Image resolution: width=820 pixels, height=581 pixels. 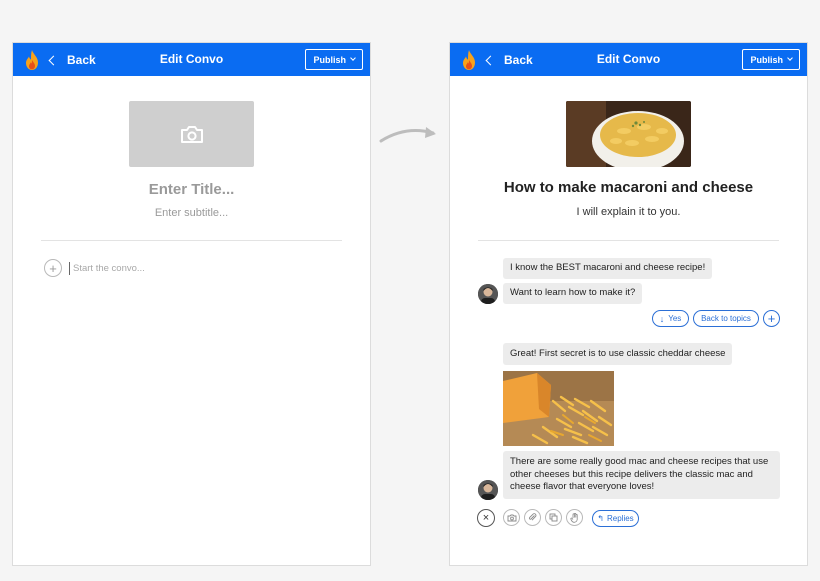 I want to click on back-to-topics-label: Back to topics, so click(x=726, y=318).